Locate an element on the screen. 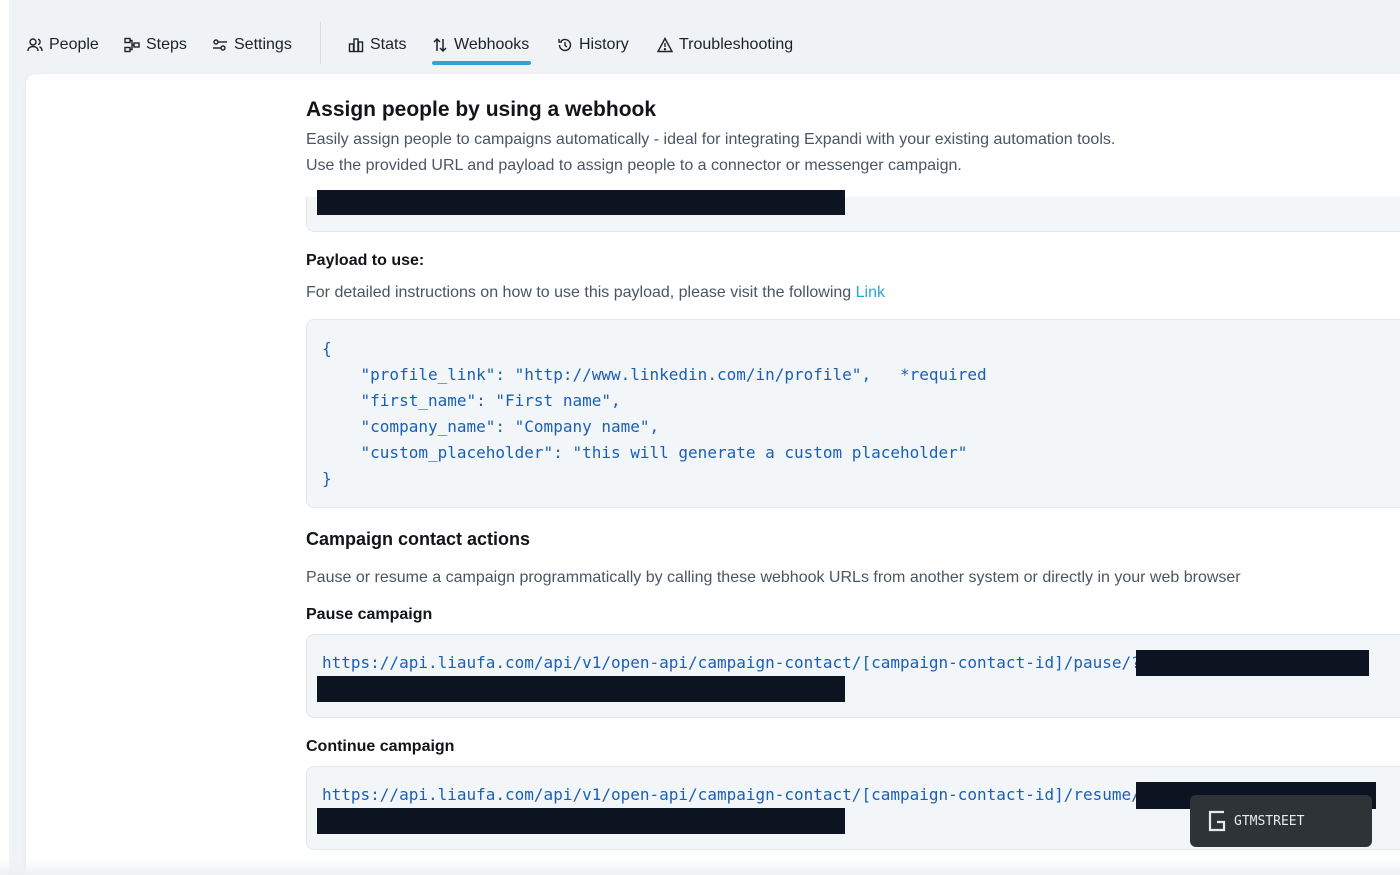 This screenshot has height=875, width=1400. page-title: Assign people by using a webhook is located at coordinates (481, 109).